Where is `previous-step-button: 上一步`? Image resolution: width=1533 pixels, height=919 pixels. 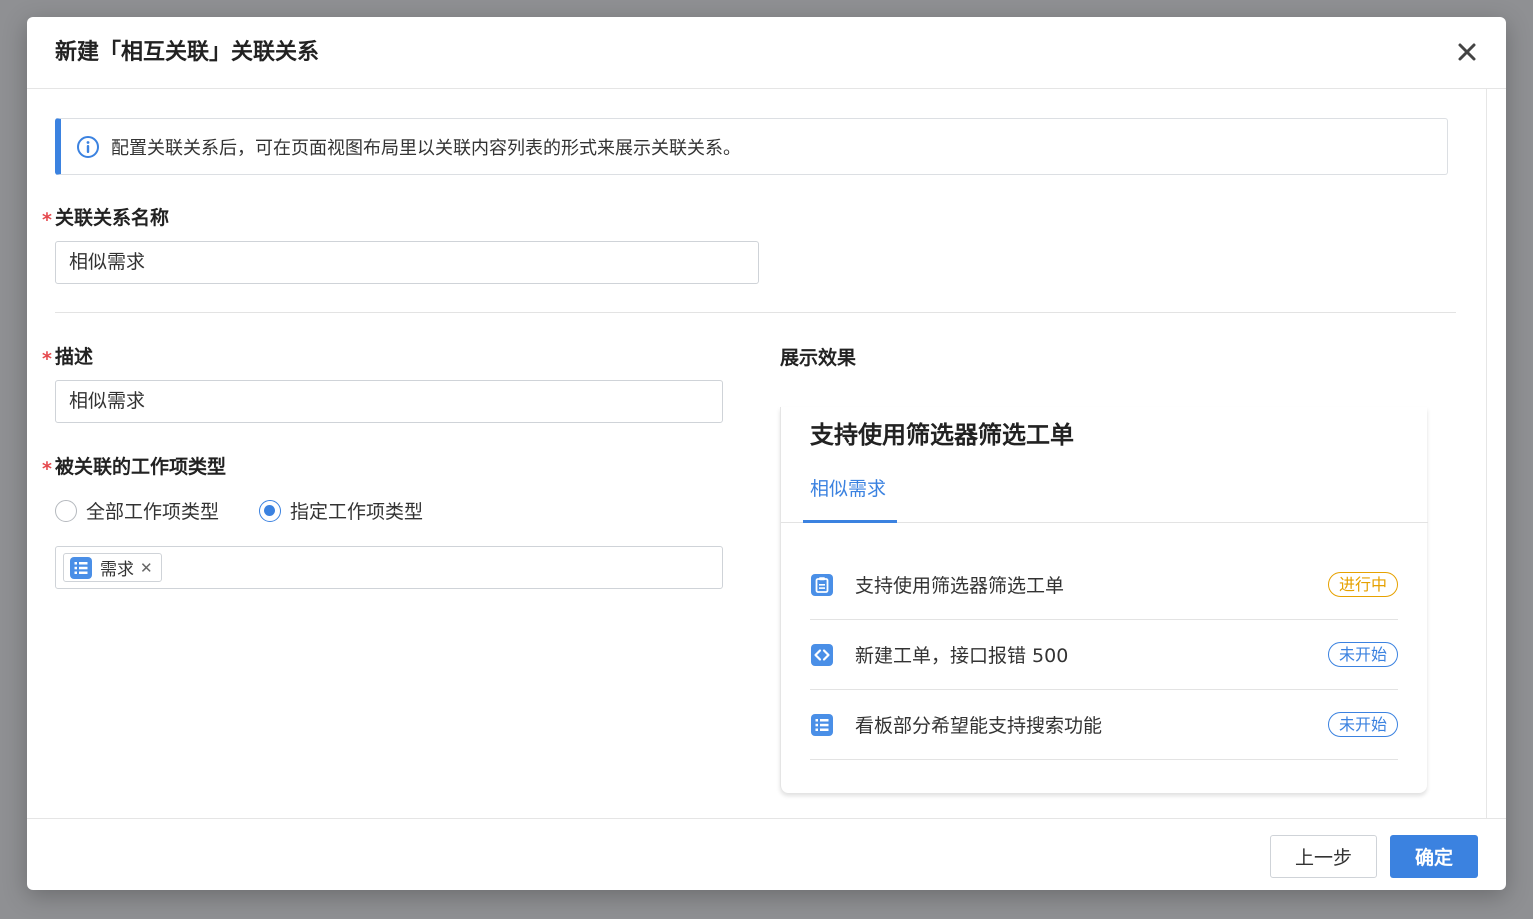 previous-step-button: 上一步 is located at coordinates (1323, 856).